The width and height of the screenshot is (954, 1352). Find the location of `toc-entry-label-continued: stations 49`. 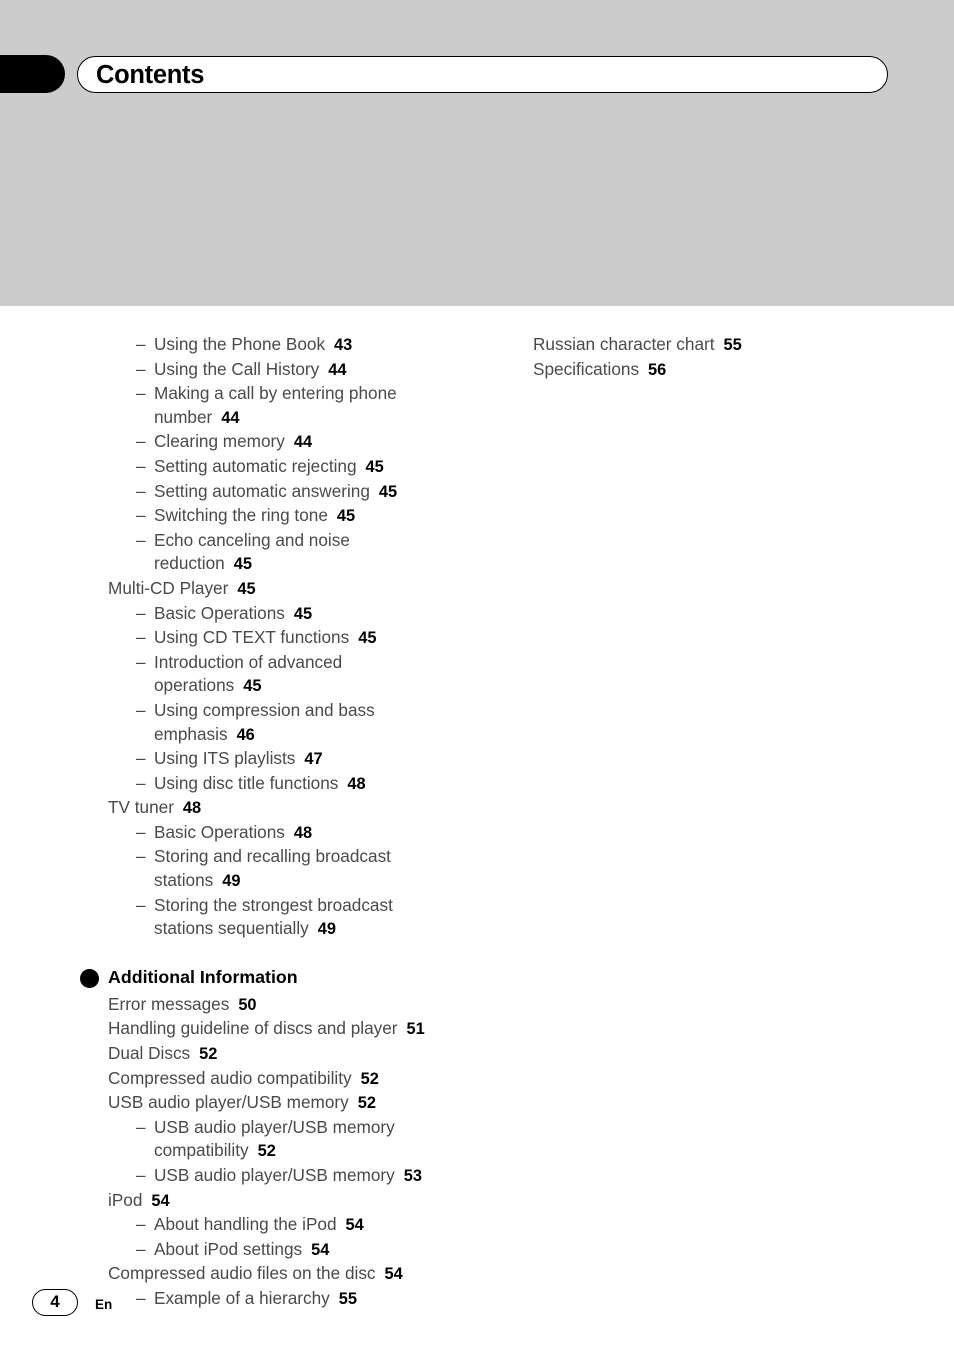

toc-entry-label-continued: stations 49 is located at coordinates (197, 880).